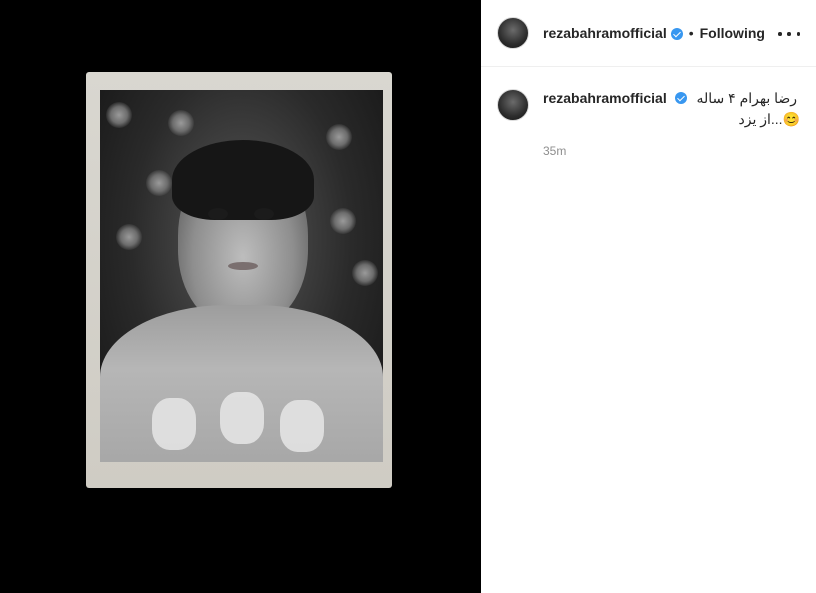 The image size is (816, 593). Describe the element at coordinates (218, 214) in the screenshot. I see `child-eye-left` at that location.